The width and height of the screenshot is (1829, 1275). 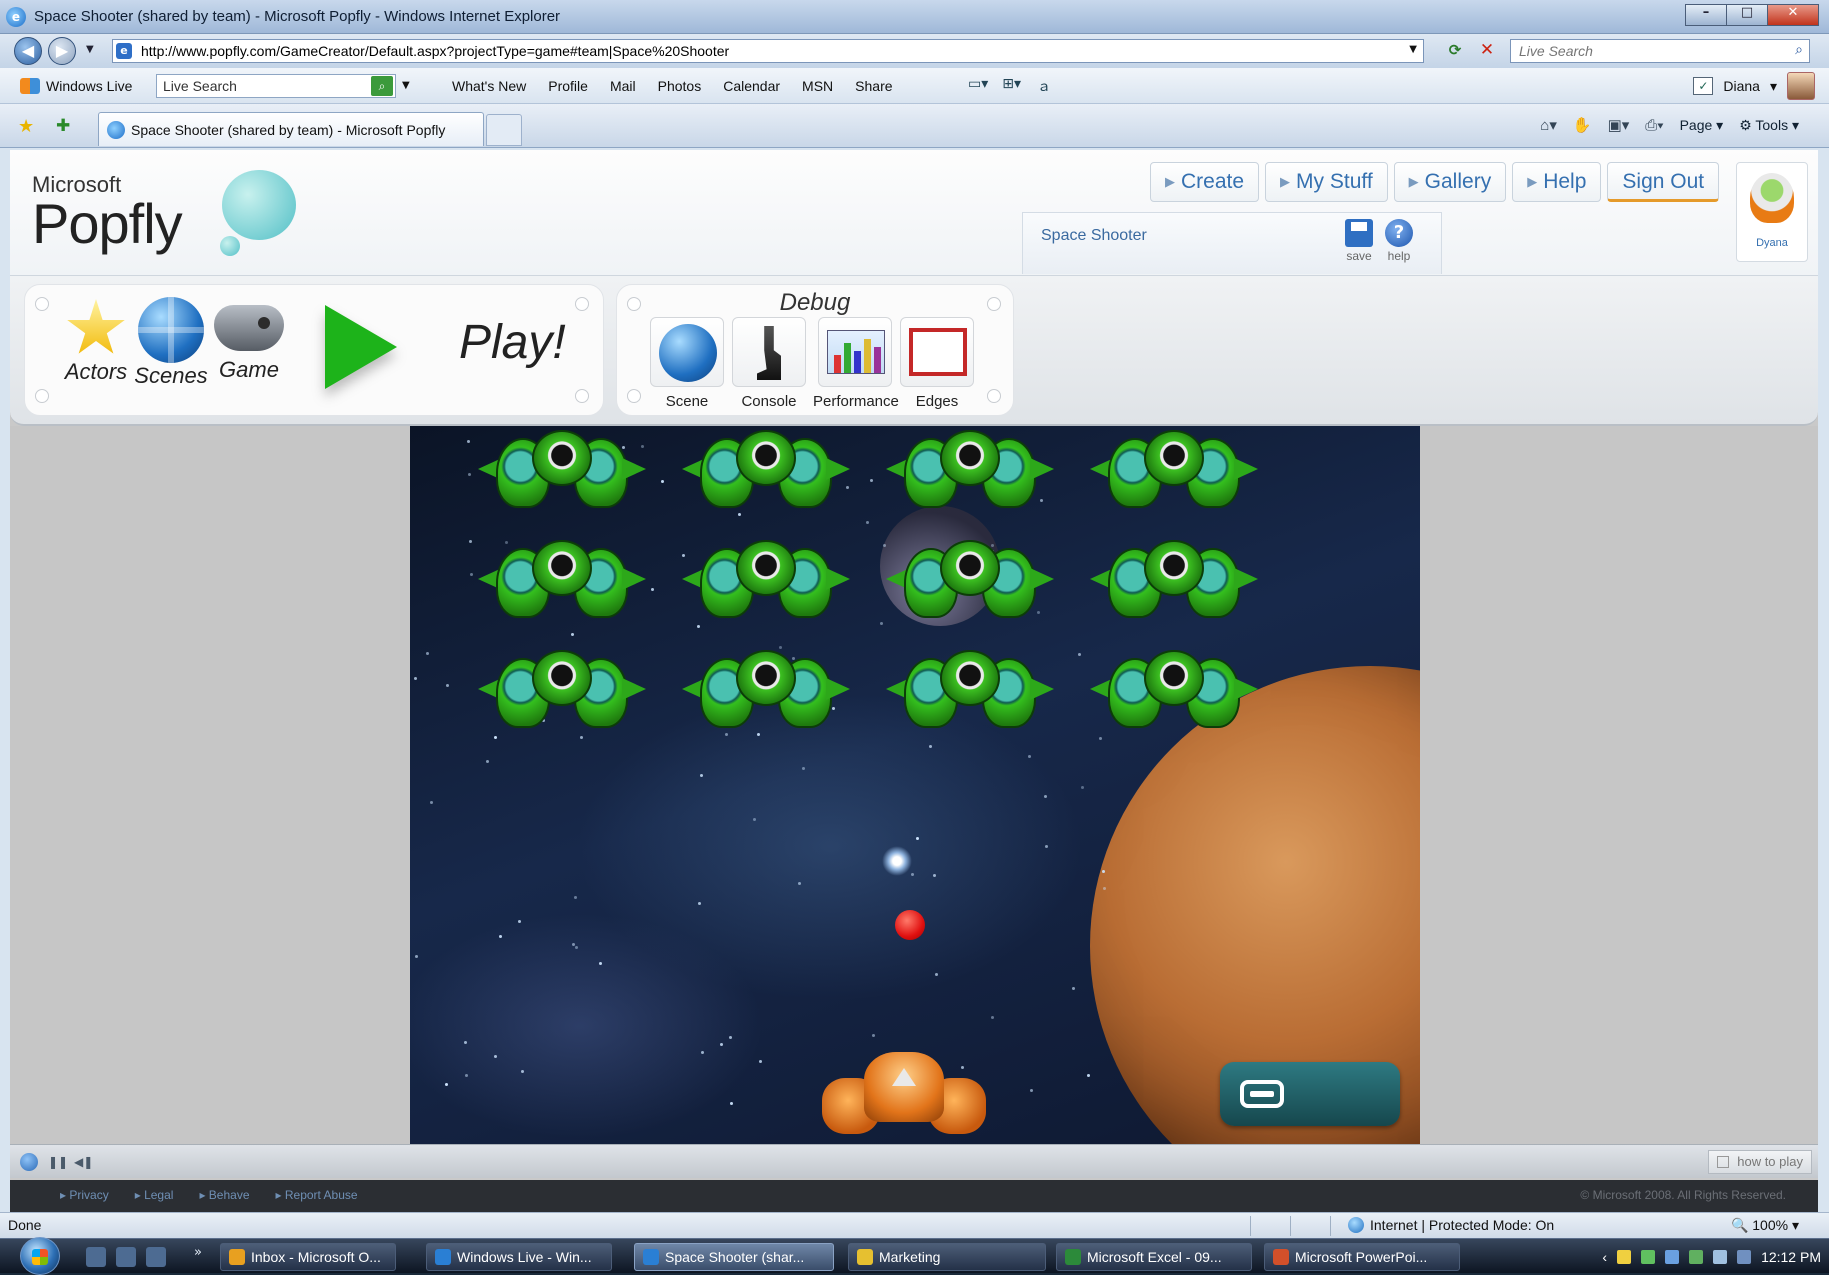 What do you see at coordinates (1747, 15) in the screenshot?
I see `maximize-button: □` at bounding box center [1747, 15].